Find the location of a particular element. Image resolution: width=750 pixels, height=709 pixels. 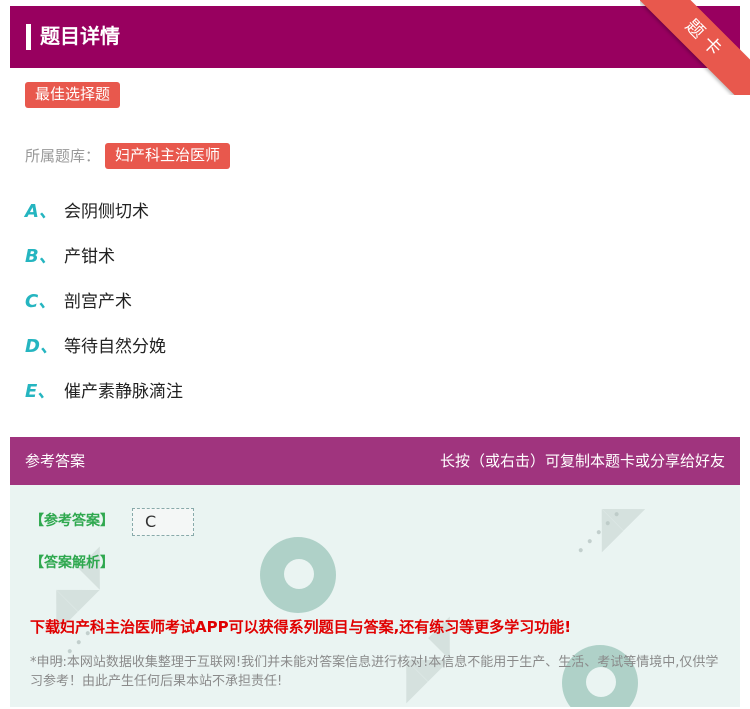

option-text: 会阴侧切术 is located at coordinates (106, 212).